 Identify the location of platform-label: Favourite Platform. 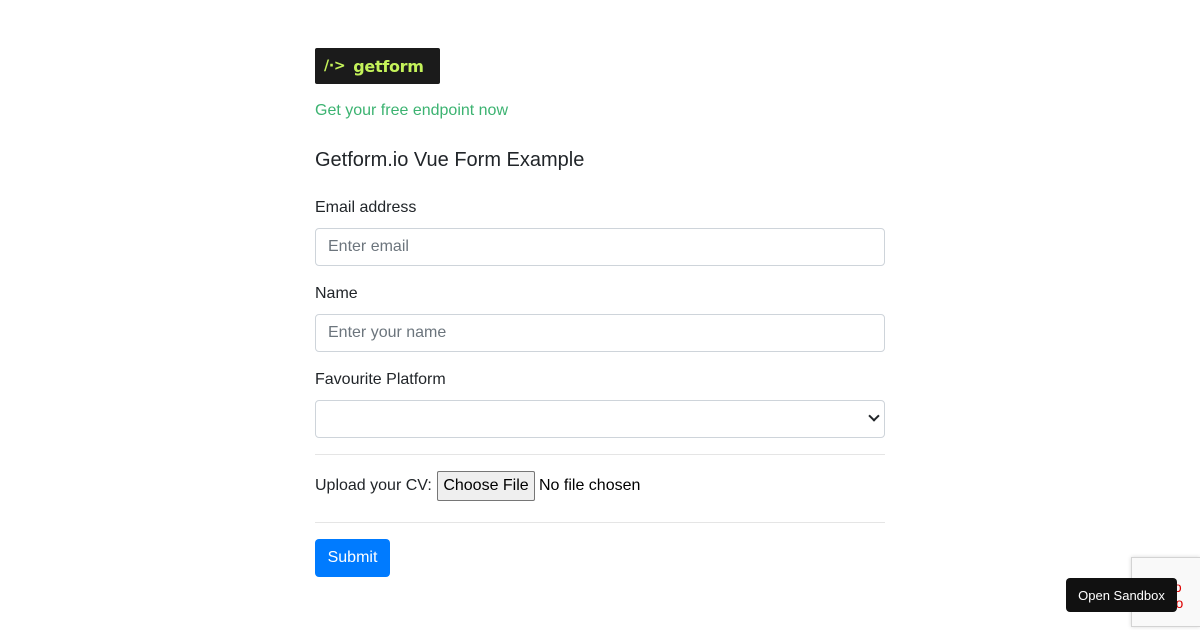
(380, 379).